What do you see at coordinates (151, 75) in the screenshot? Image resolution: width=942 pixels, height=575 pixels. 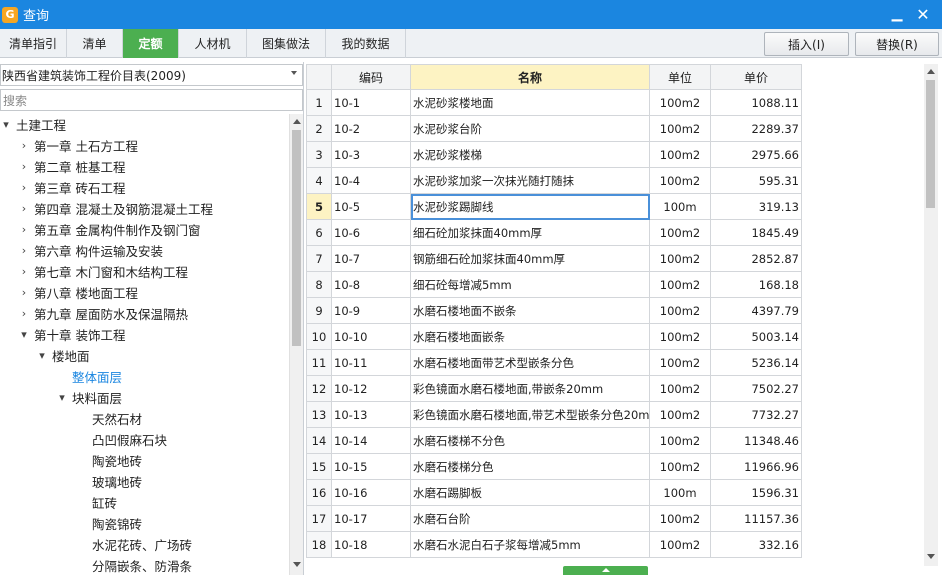 I see `library-select: 陕西省建筑装饰工程价目表(2009)` at bounding box center [151, 75].